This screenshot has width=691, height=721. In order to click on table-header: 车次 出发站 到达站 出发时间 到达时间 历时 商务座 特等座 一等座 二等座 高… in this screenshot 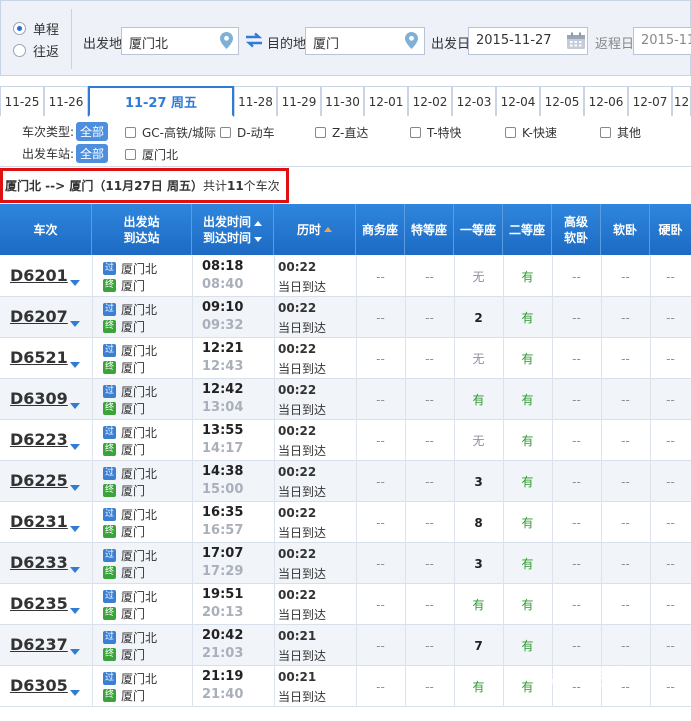, I will do `click(345, 229)`.